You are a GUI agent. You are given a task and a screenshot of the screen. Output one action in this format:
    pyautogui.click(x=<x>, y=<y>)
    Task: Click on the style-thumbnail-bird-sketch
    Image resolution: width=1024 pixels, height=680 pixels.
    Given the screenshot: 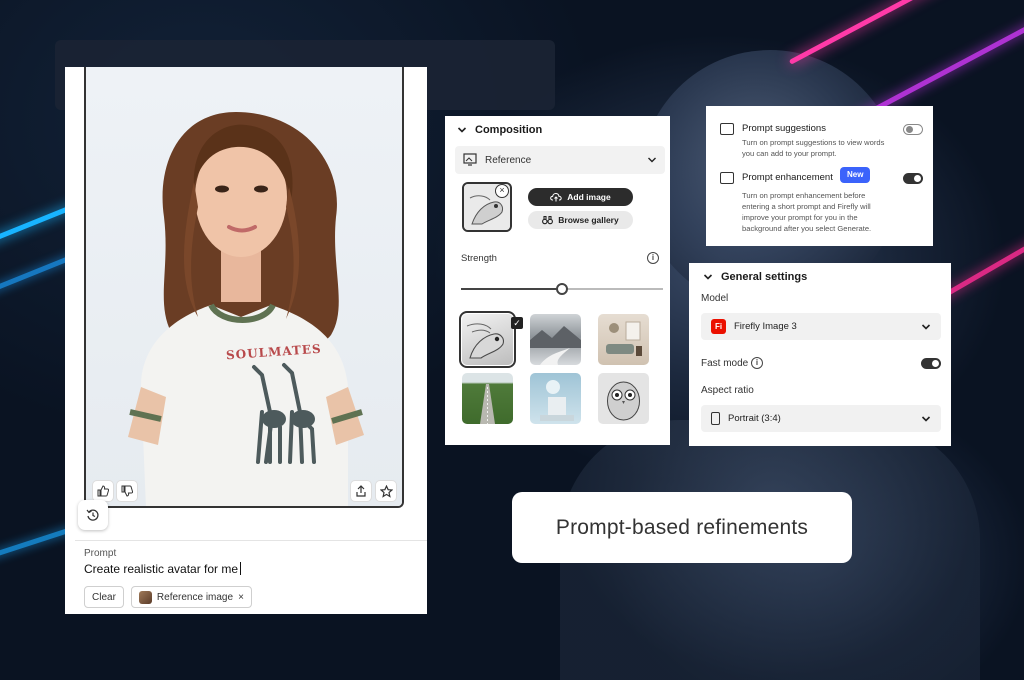 What is the action you would take?
    pyautogui.click(x=487, y=339)
    